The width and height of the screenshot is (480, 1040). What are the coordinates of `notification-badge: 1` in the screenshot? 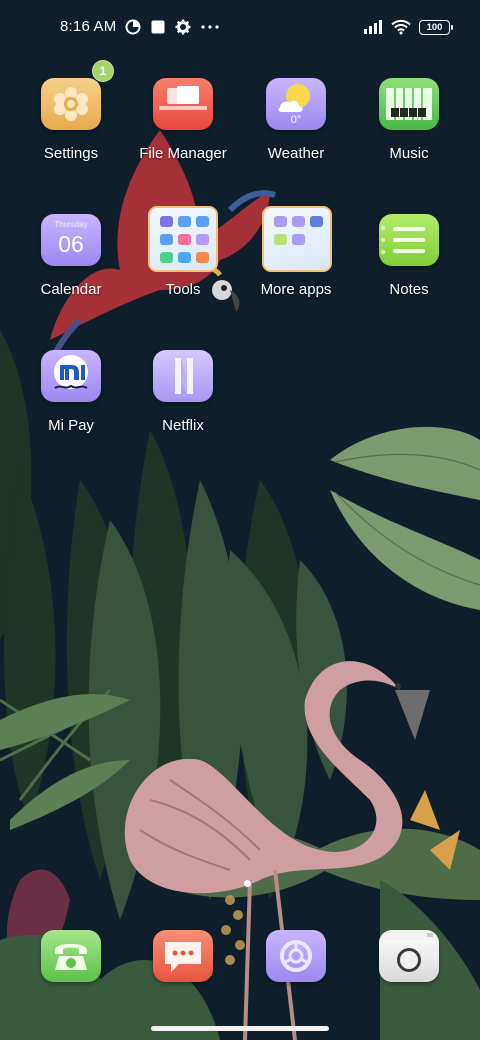 It's located at (103, 71).